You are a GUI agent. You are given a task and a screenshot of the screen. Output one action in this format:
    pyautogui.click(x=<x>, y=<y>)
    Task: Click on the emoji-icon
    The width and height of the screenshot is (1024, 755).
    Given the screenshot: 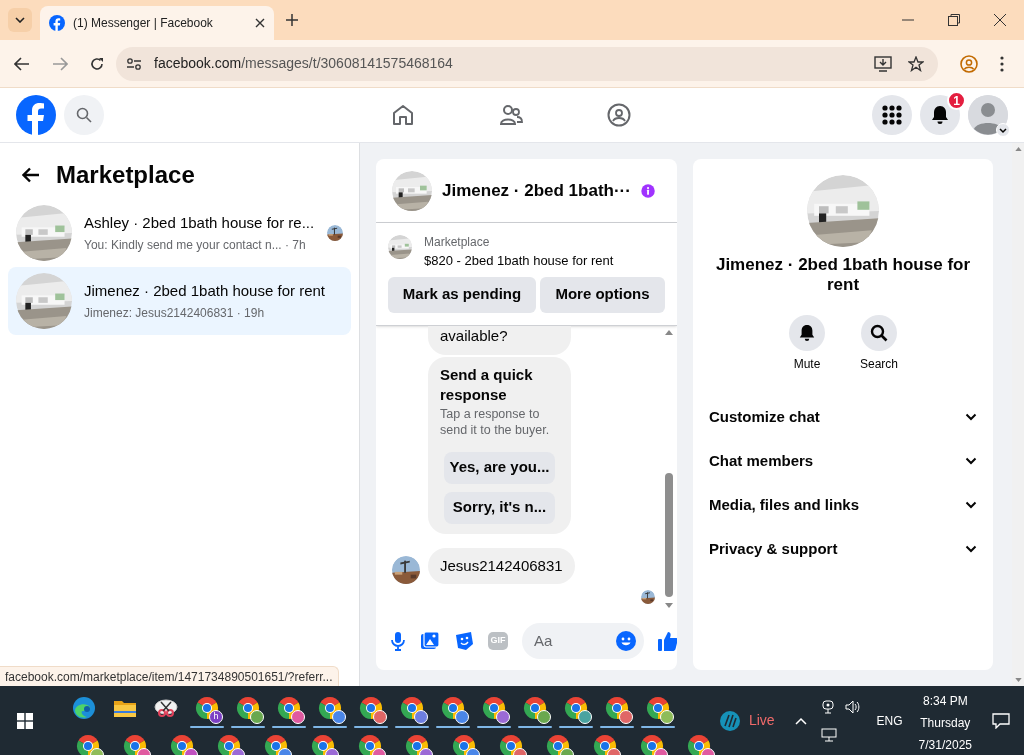 What is the action you would take?
    pyautogui.click(x=626, y=641)
    